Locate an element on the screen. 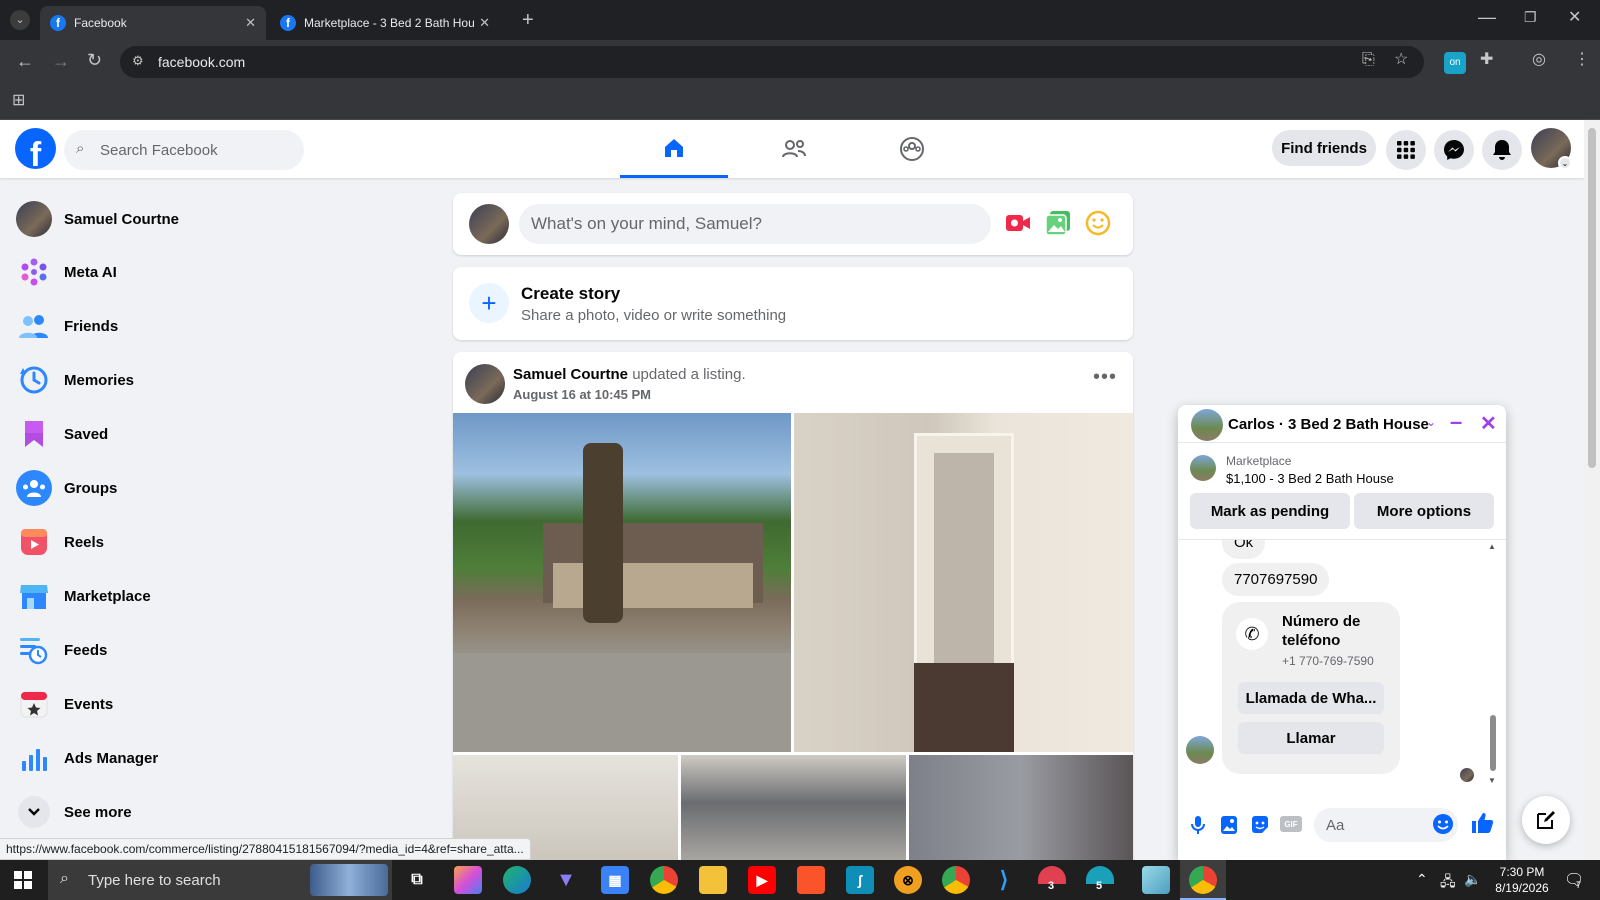 Image resolution: width=1600 pixels, height=900 pixels. chat-scrollbar-thumb is located at coordinates (1493, 743).